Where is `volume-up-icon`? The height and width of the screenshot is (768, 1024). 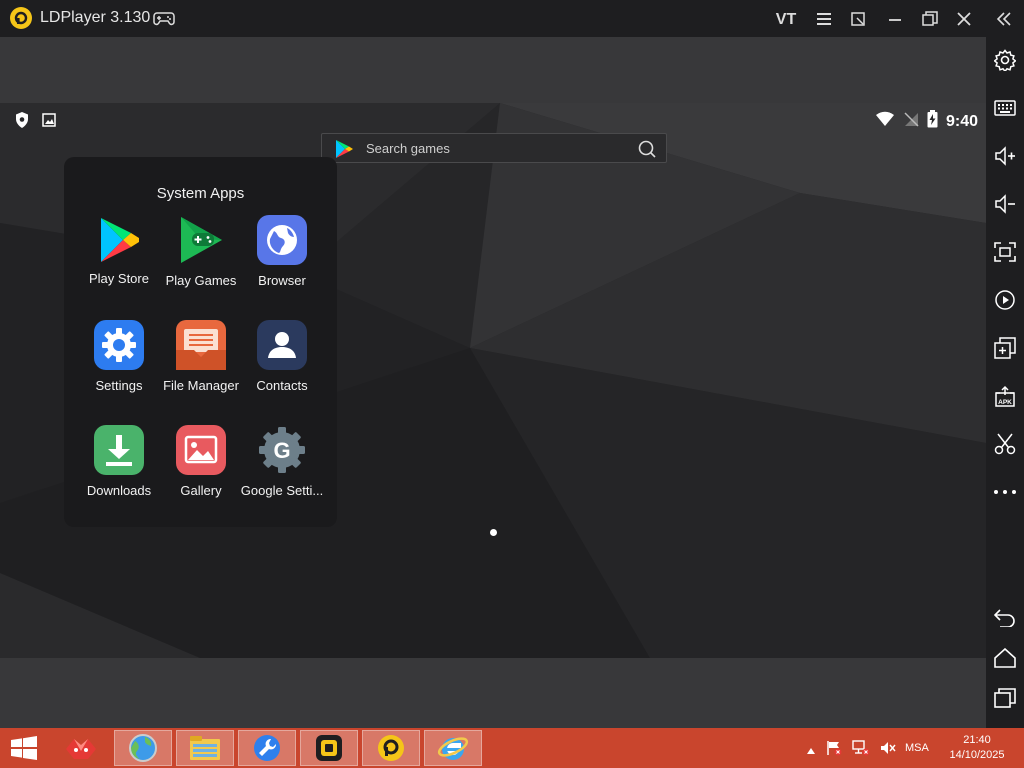 volume-up-icon is located at coordinates (1005, 156).